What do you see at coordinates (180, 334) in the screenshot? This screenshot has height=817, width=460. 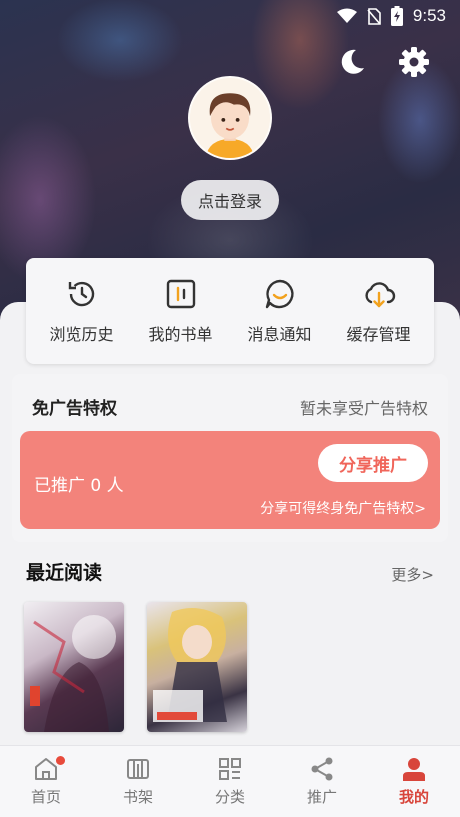 I see `quick-action-label: 我的书单` at bounding box center [180, 334].